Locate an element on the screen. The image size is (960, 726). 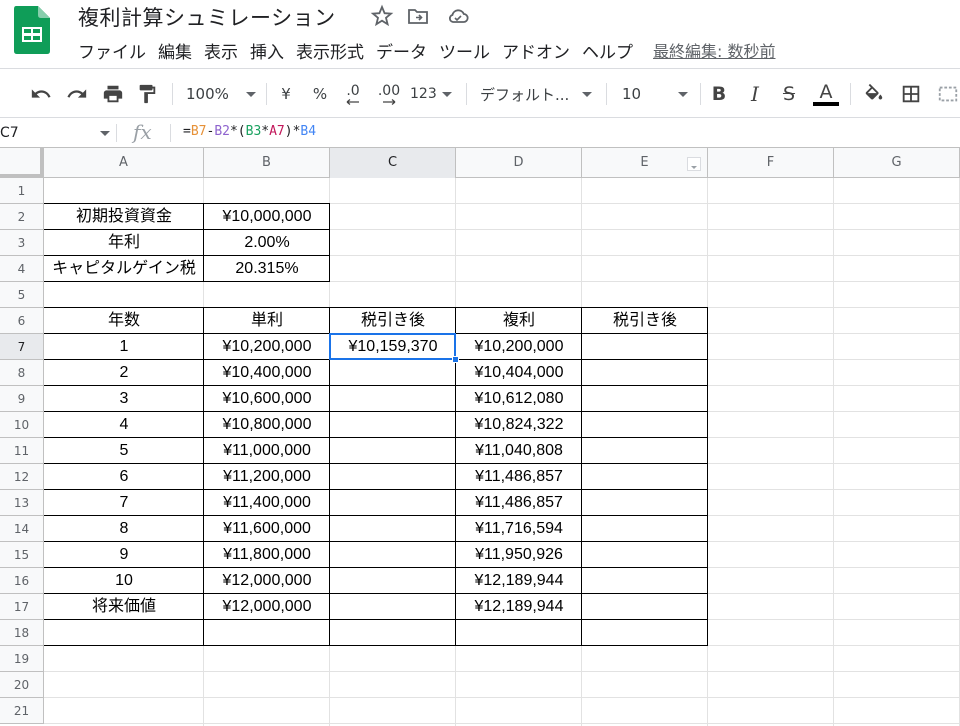
row-header-20: 20 is located at coordinates (22, 685).